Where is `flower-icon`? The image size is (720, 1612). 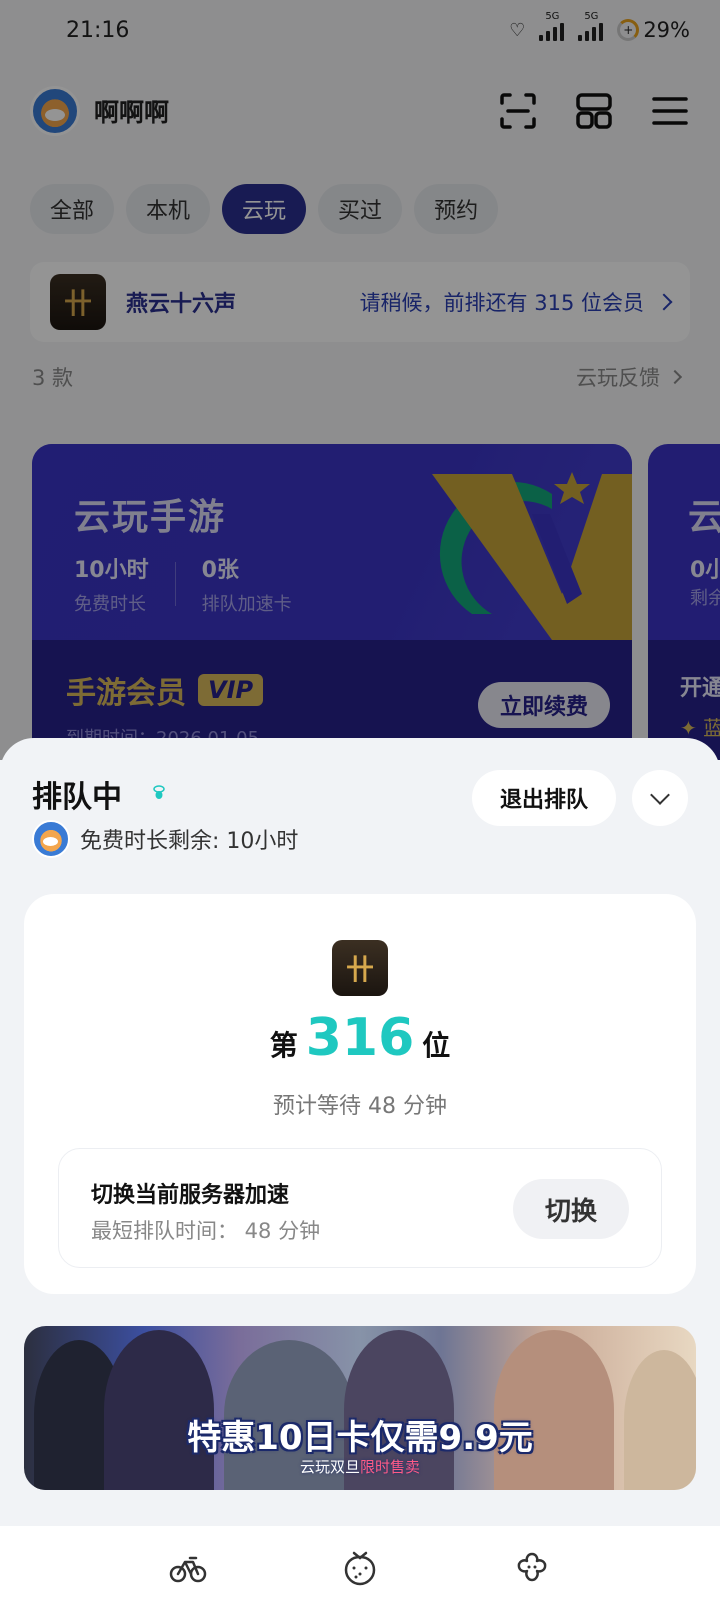 flower-icon is located at coordinates (532, 1568).